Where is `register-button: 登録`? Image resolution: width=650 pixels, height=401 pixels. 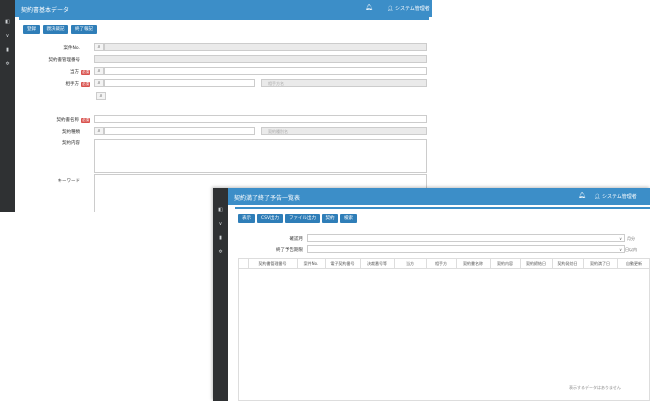
register-button: 登録 is located at coordinates (31, 29).